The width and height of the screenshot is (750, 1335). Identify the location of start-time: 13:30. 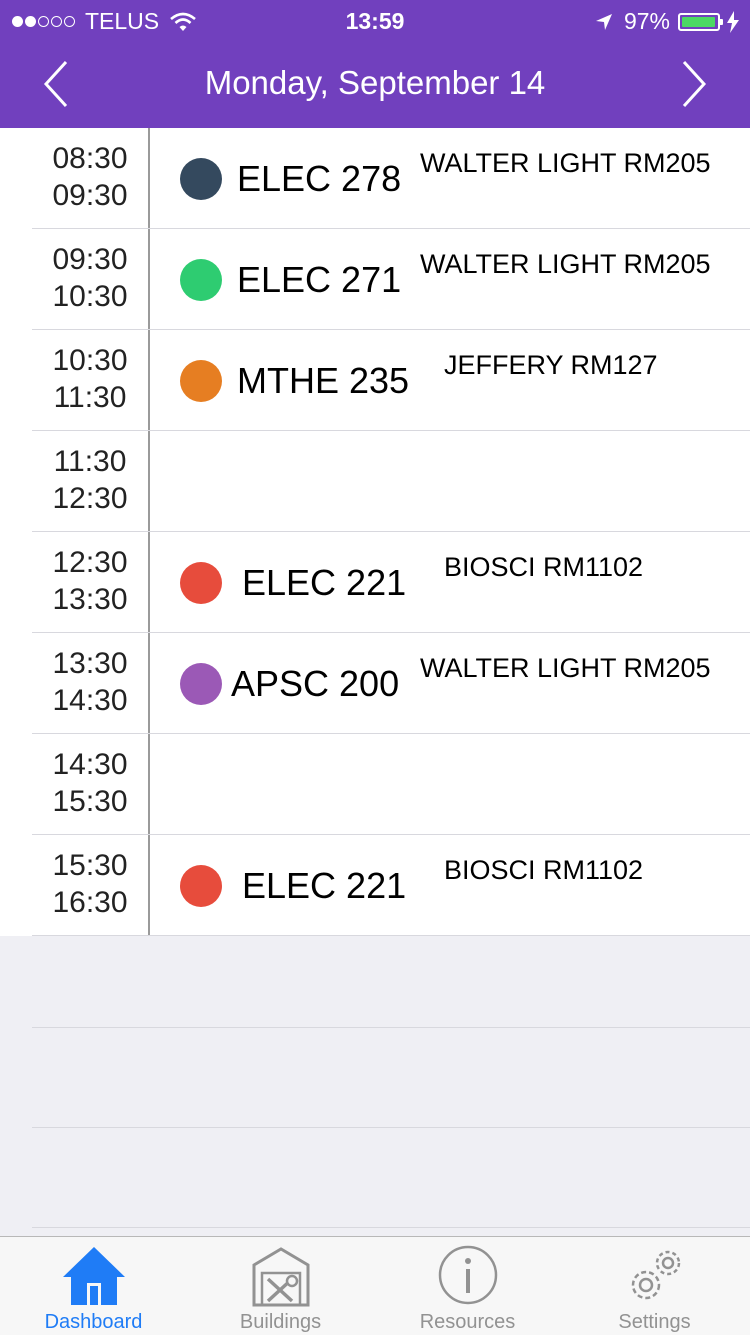
(90, 663).